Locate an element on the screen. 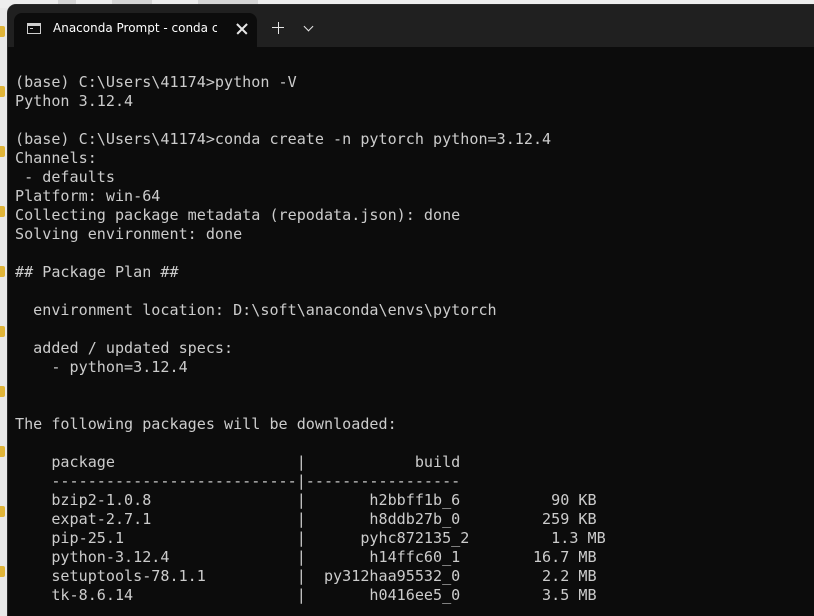 This screenshot has height=616, width=814. terminal-line: Python 3.12.4 is located at coordinates (74, 101).